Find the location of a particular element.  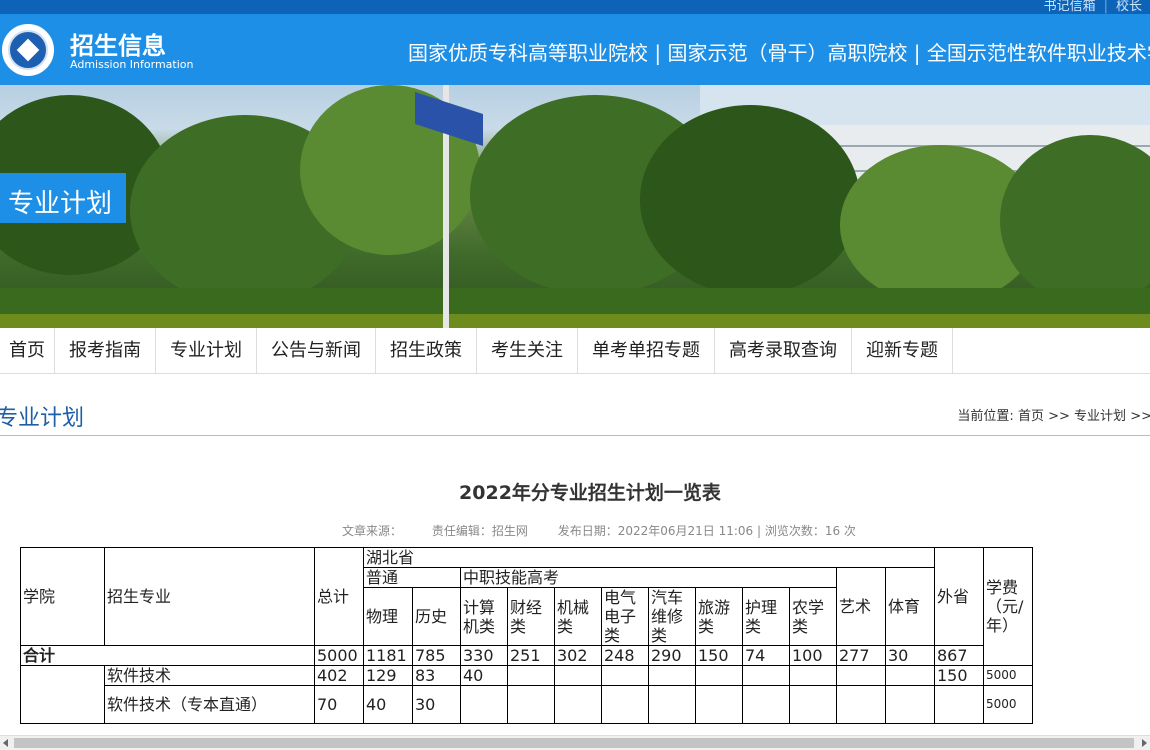

table-header-row: 学院 招生专业 总计 湖北省 外省 学费（元/年） is located at coordinates (526, 606).